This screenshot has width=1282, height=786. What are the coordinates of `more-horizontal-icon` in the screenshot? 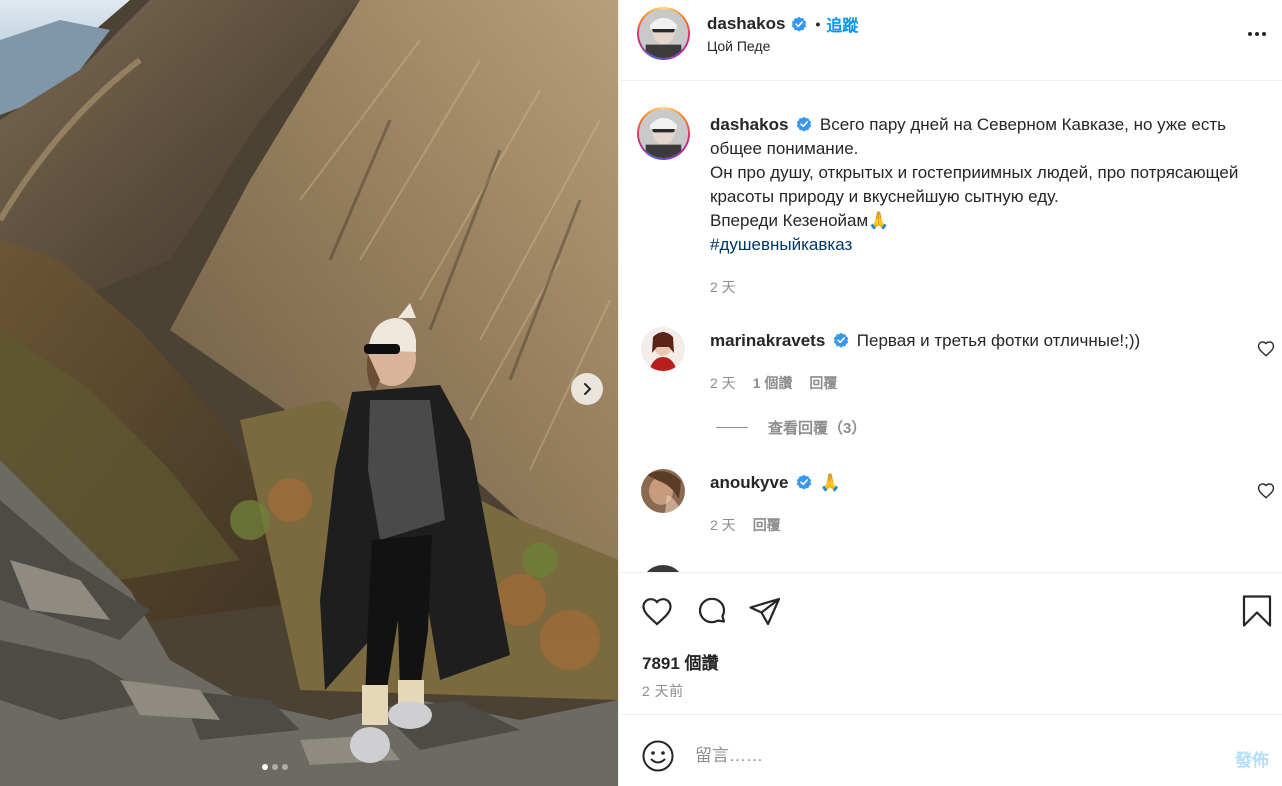 It's located at (1250, 34).